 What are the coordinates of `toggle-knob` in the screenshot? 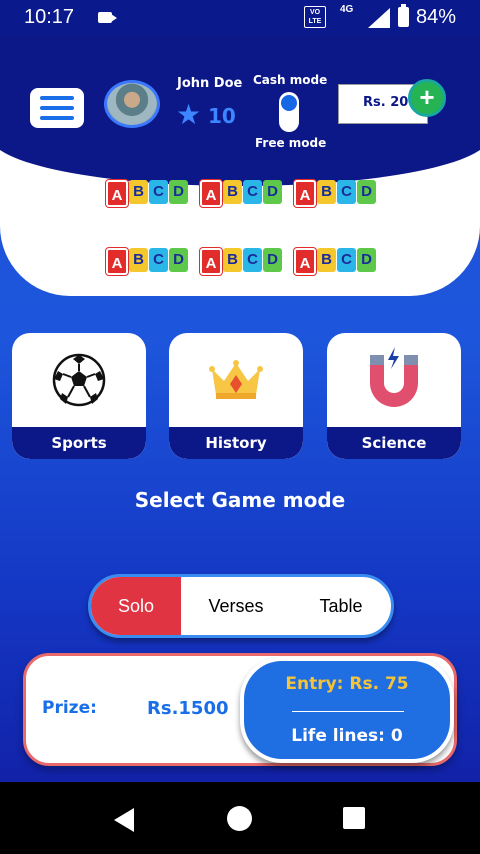 It's located at (289, 103).